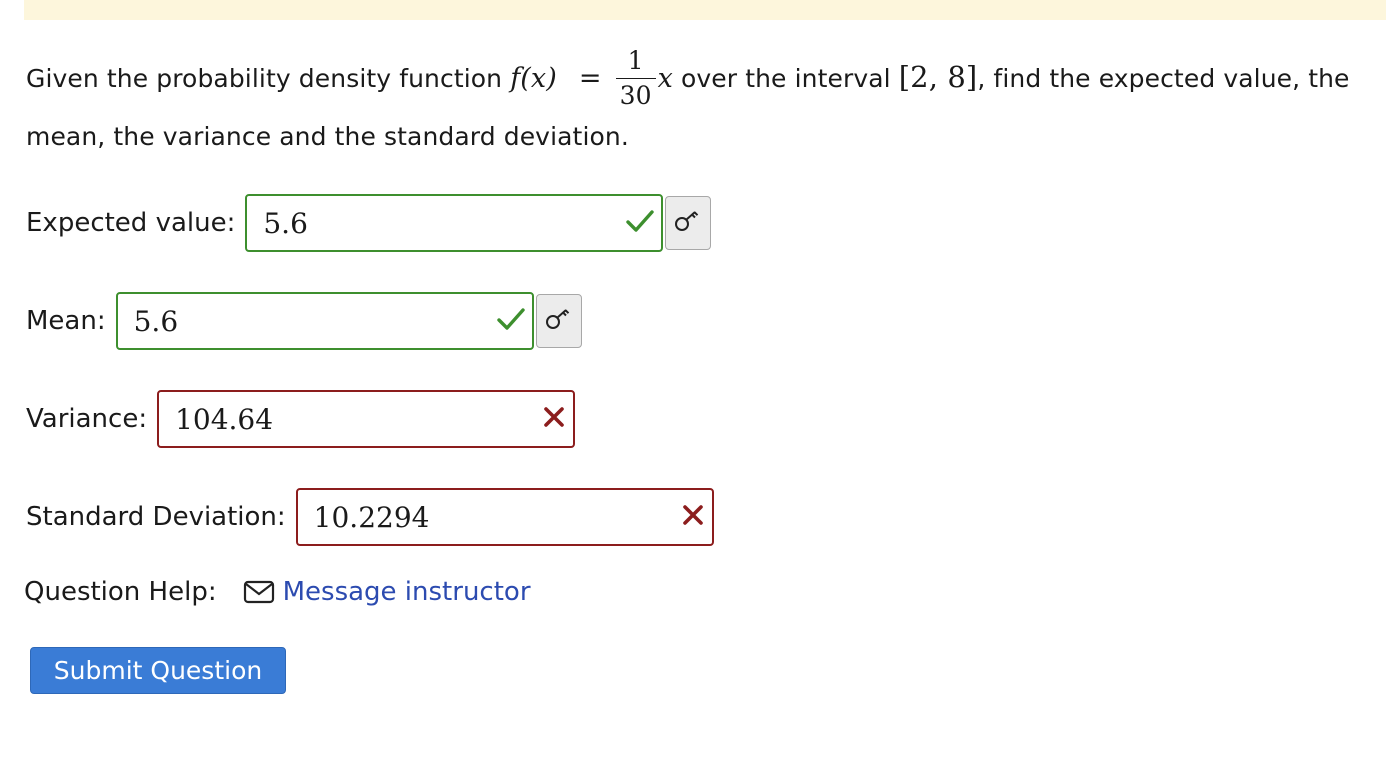  I want to click on fraction-numerator: 1, so click(635, 60).